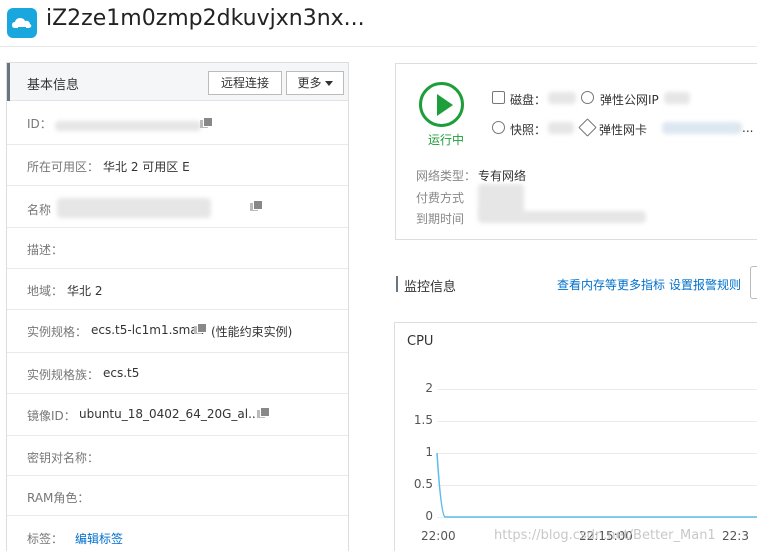 Image resolution: width=757 pixels, height=551 pixels. Describe the element at coordinates (446, 176) in the screenshot. I see `network-type-label: 网络类型：` at that location.